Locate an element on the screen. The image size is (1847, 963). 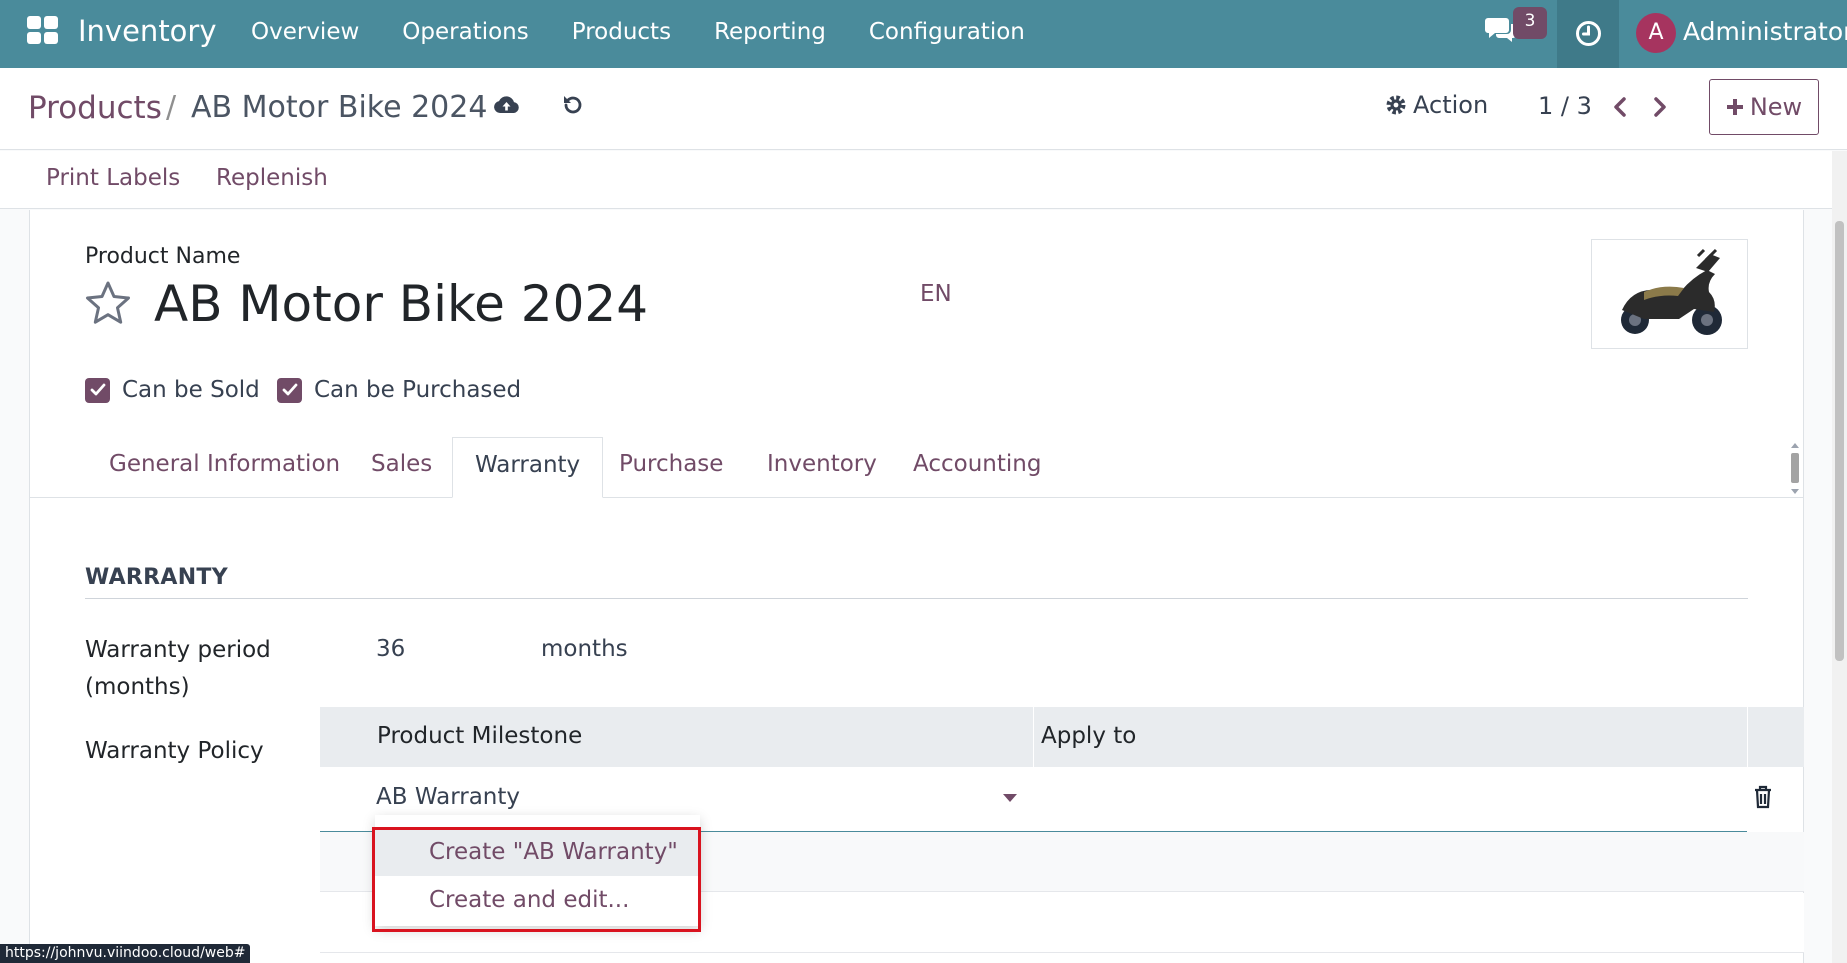
milestone-input: AB Warranty is located at coordinates (448, 797).